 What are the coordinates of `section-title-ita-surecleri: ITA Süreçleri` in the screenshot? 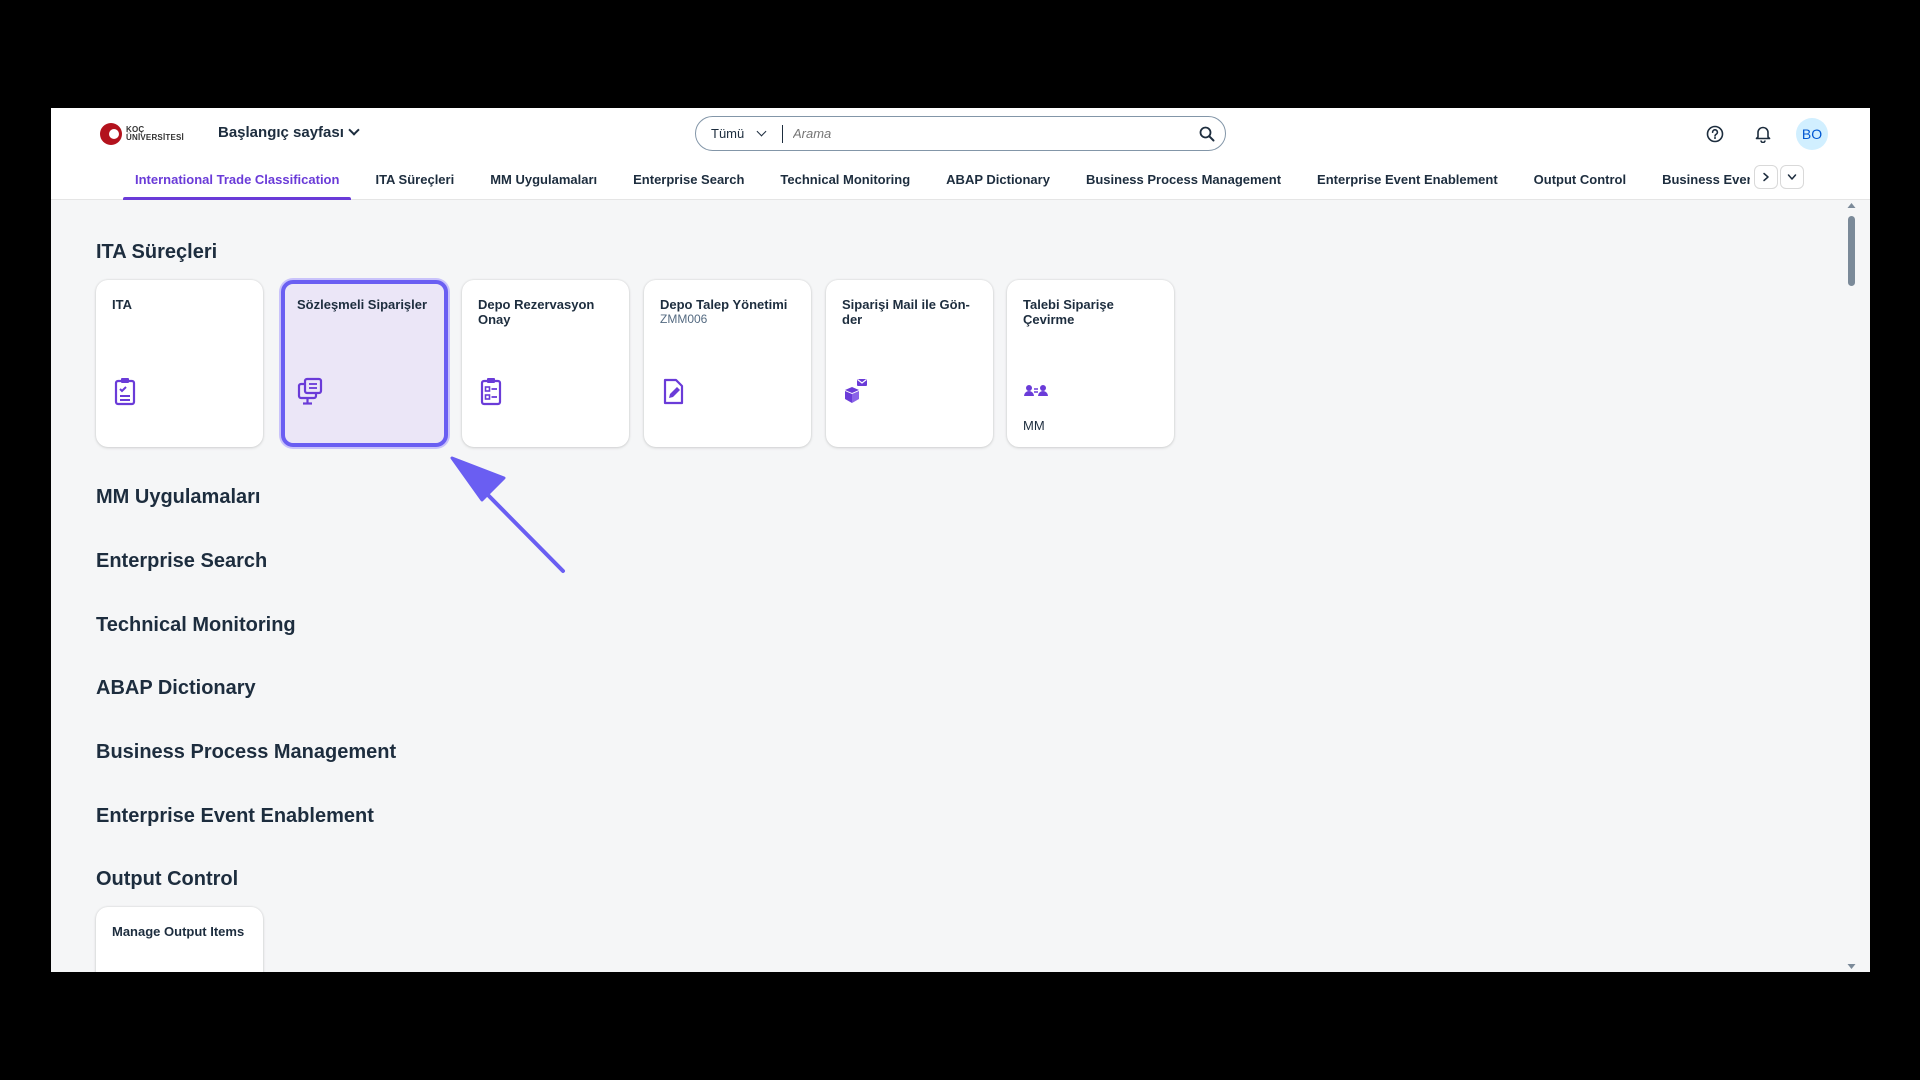 It's located at (157, 252).